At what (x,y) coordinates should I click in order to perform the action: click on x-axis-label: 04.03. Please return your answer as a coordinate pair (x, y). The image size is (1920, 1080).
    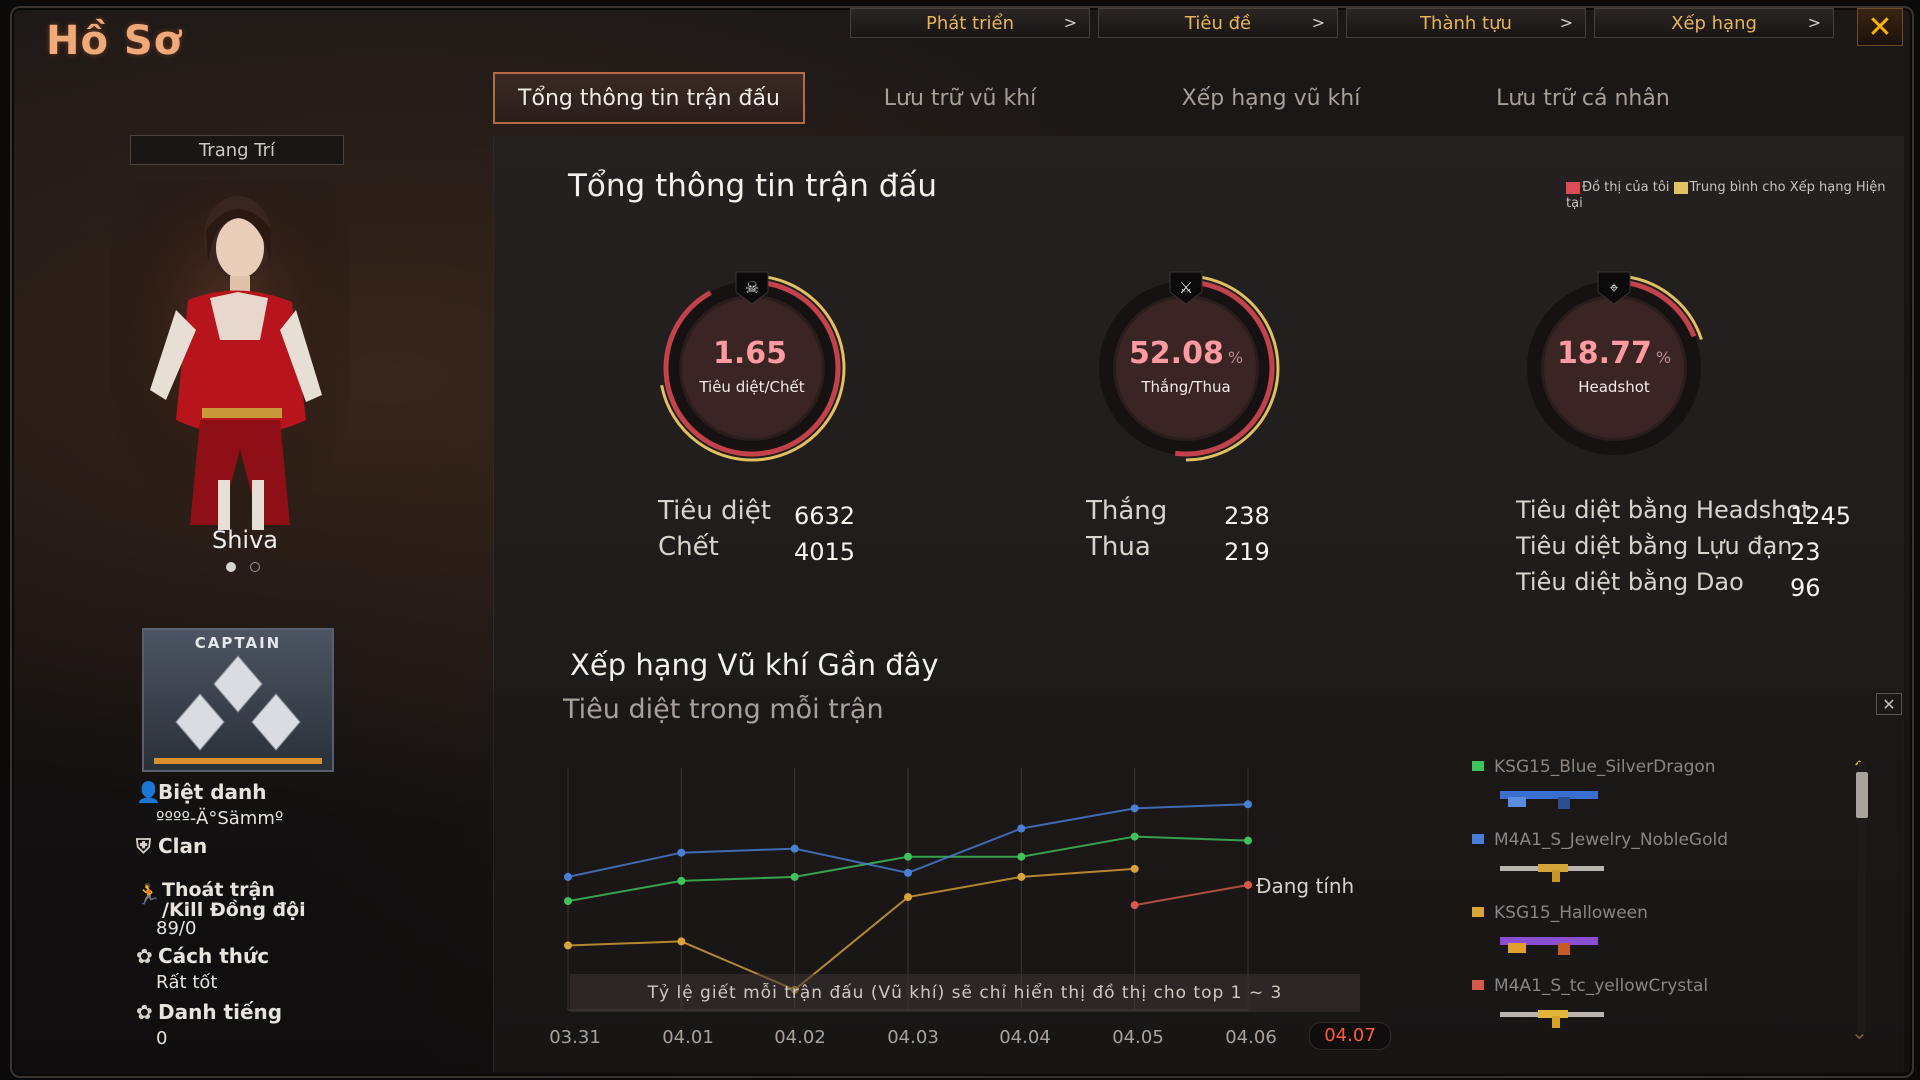
    Looking at the image, I should click on (913, 1037).